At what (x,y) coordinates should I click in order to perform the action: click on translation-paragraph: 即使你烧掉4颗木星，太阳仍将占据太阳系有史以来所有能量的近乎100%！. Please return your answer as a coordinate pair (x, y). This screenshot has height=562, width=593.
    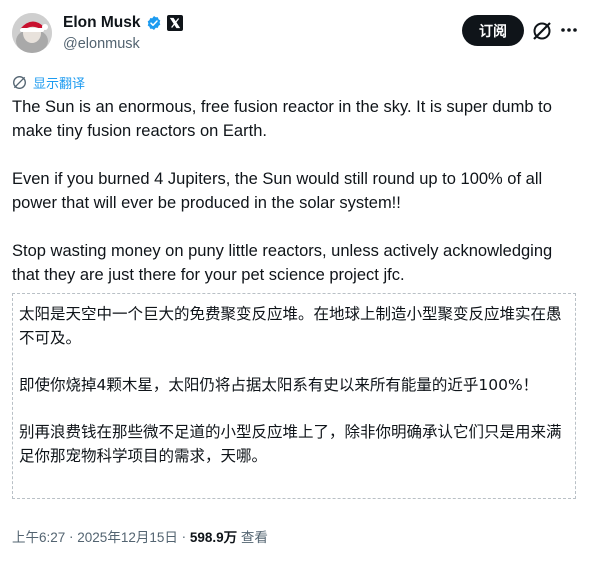
    Looking at the image, I should click on (279, 385).